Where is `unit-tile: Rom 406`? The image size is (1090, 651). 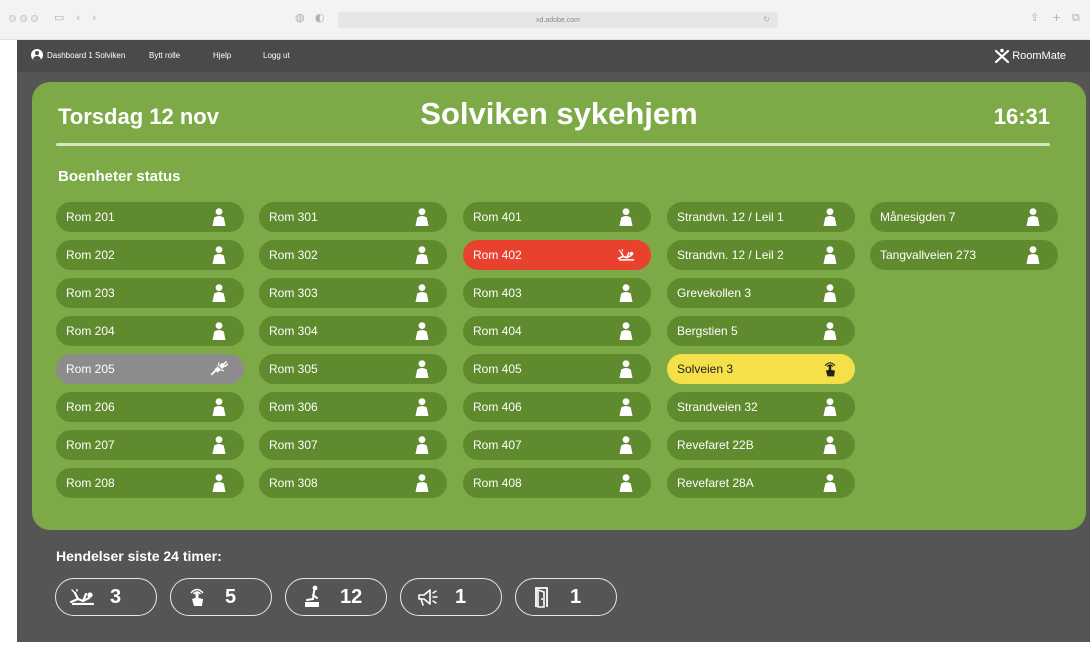 unit-tile: Rom 406 is located at coordinates (557, 407).